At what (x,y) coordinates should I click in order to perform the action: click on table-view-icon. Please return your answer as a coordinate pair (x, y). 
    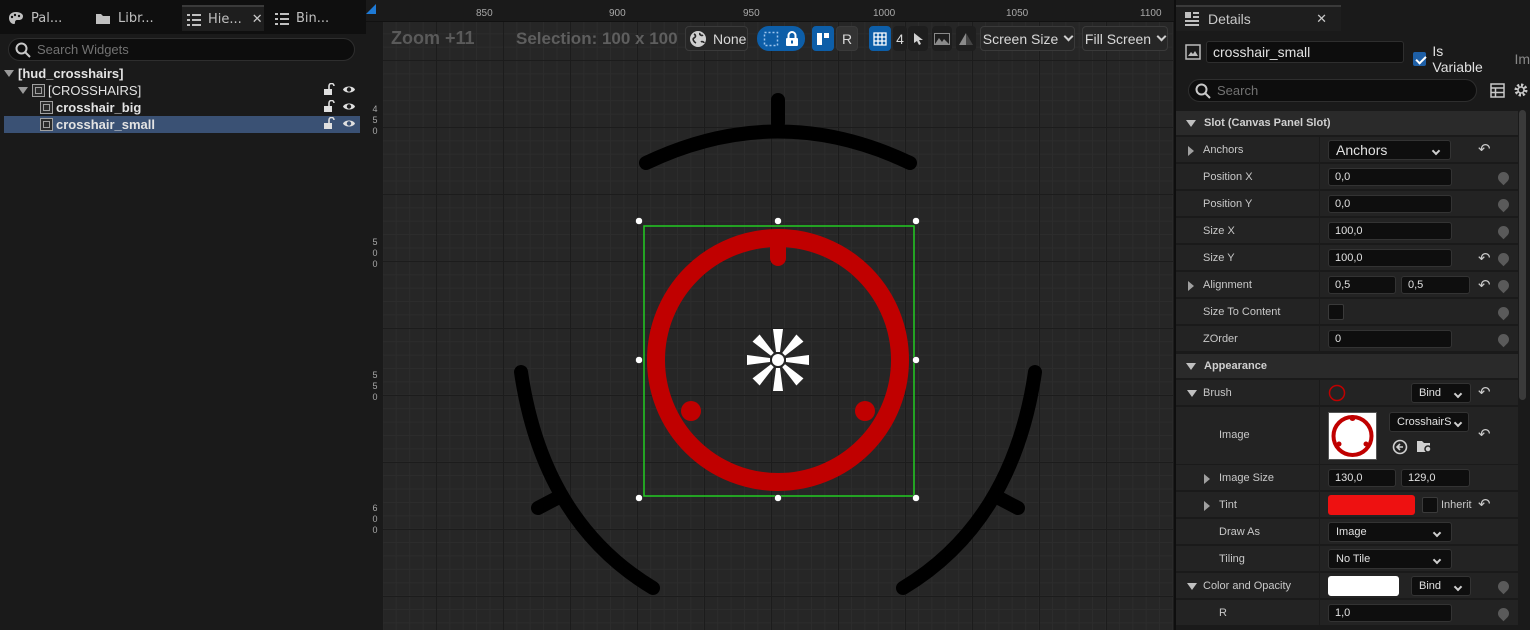
    Looking at the image, I should click on (1497, 90).